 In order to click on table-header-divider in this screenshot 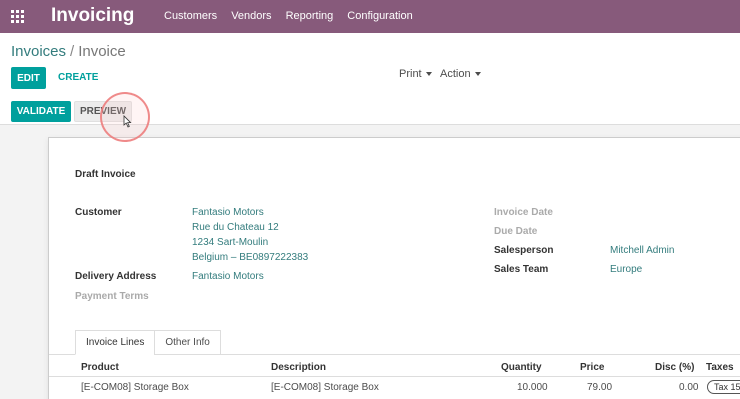, I will do `click(394, 376)`.